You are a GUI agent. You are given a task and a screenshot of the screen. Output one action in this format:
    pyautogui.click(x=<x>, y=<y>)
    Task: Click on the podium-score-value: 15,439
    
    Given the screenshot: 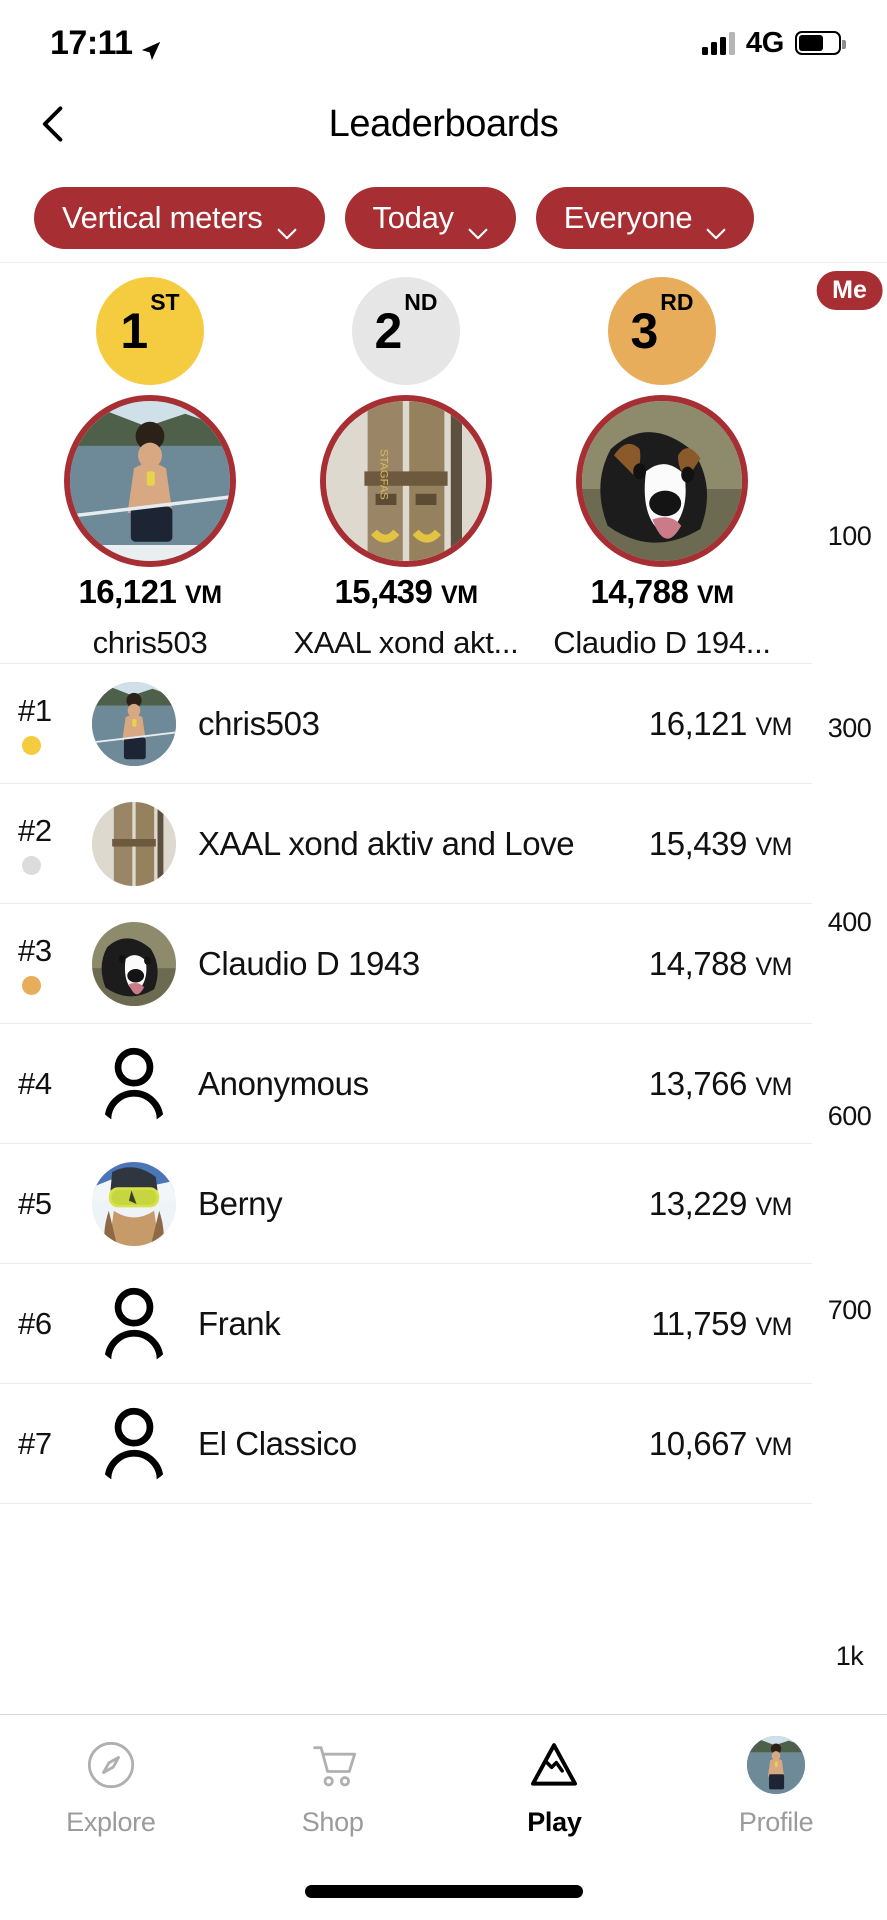 What is the action you would take?
    pyautogui.click(x=383, y=591)
    